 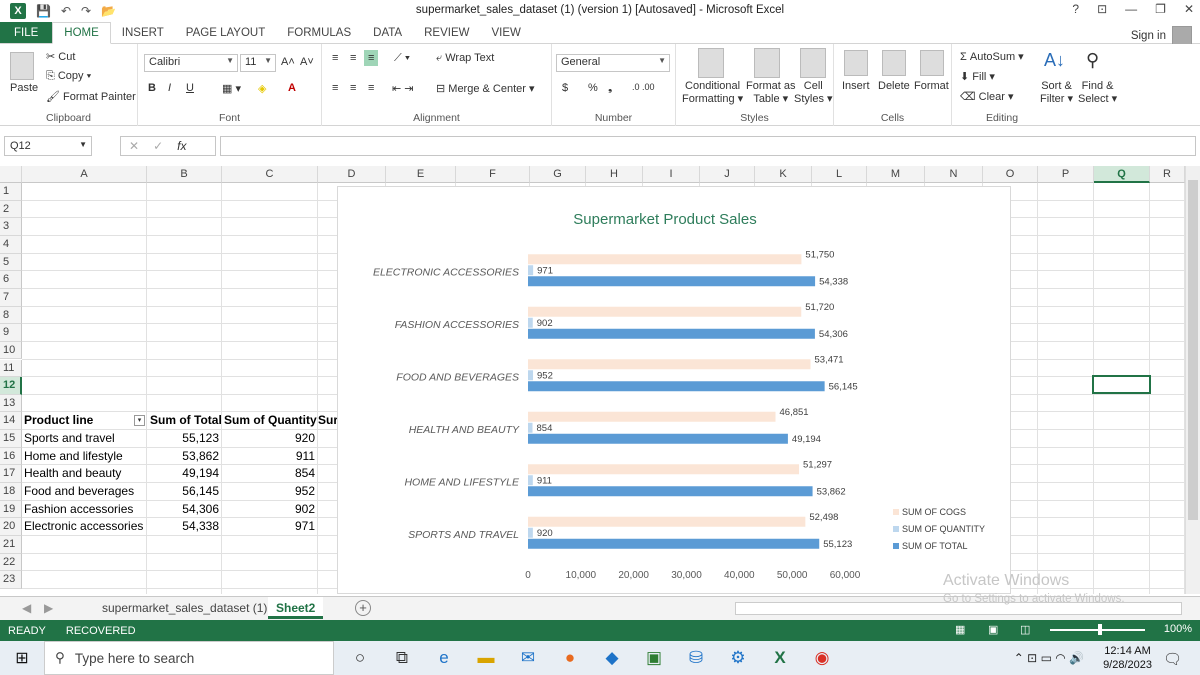 What do you see at coordinates (11, 315) in the screenshot?
I see `row-header-8: 8` at bounding box center [11, 315].